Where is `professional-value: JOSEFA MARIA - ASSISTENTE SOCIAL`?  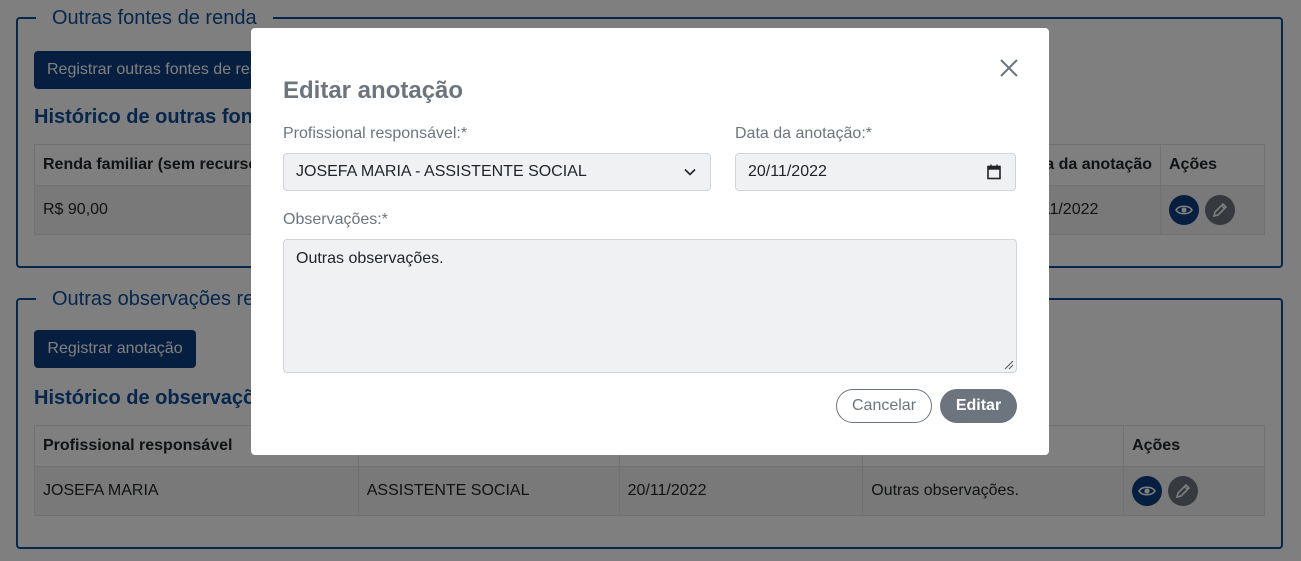 professional-value: JOSEFA MARIA - ASSISTENTE SOCIAL is located at coordinates (441, 171).